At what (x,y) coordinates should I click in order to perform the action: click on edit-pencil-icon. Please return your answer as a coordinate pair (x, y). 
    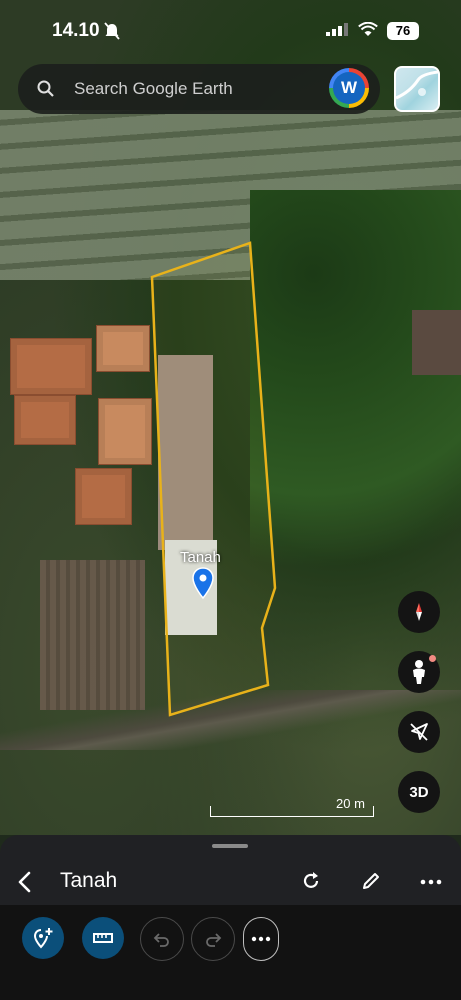
    Looking at the image, I should click on (371, 881).